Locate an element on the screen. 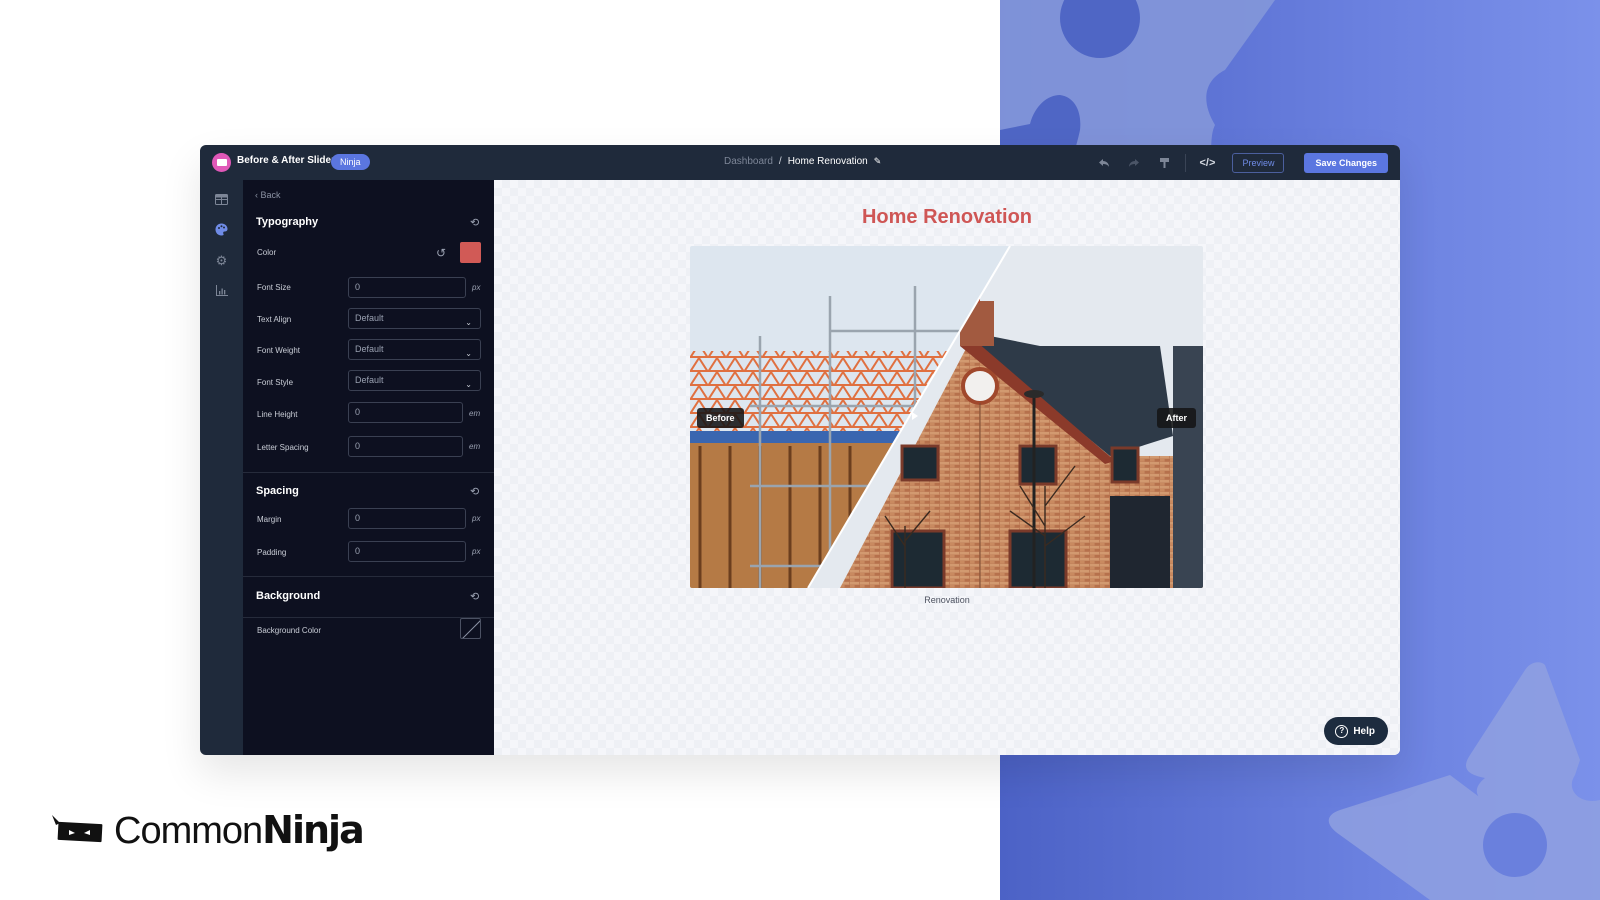 The height and width of the screenshot is (900, 1600). app-icon is located at coordinates (221, 162).